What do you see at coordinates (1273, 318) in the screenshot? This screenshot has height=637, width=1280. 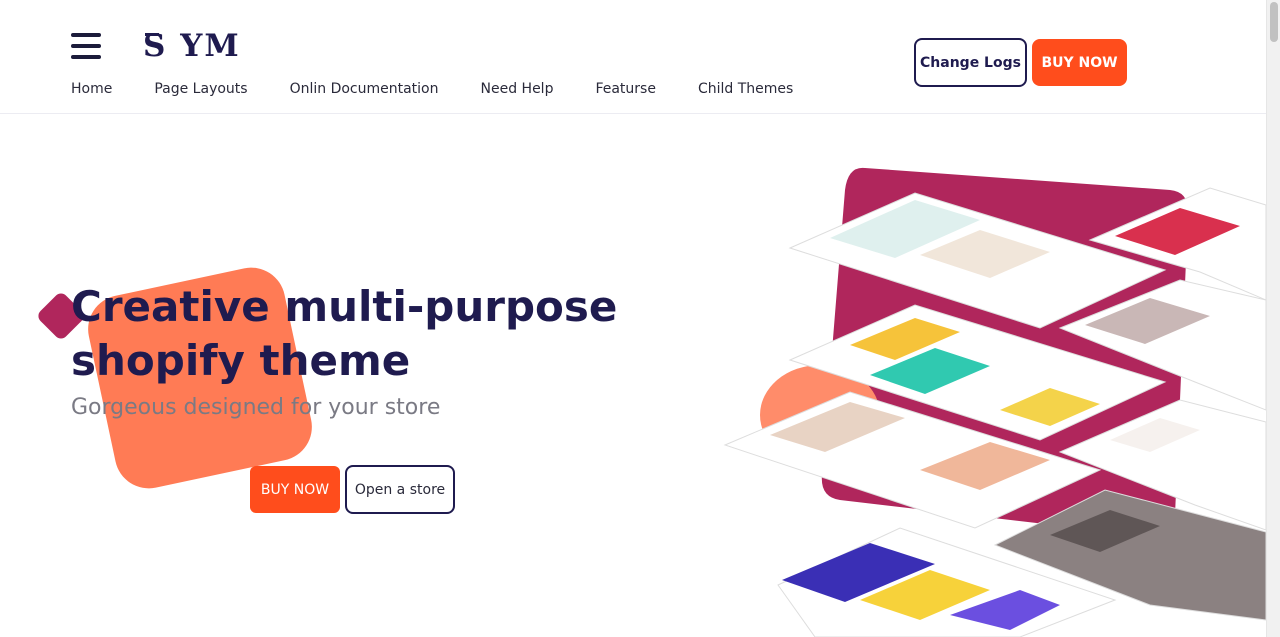 I see `page-scrollbar` at bounding box center [1273, 318].